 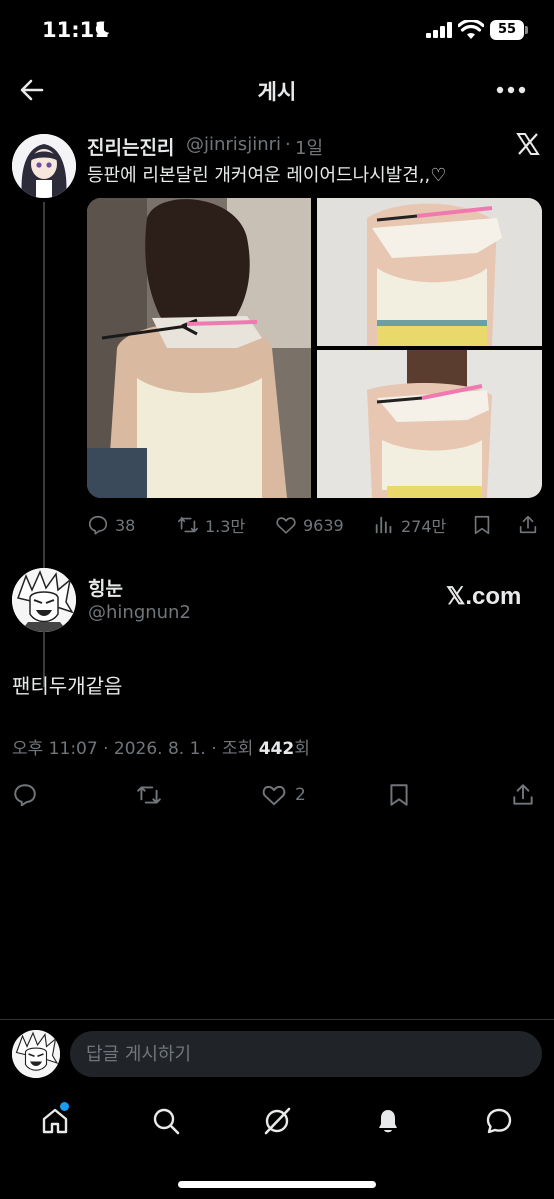 I want to click on tweet-actions: 38 1.3만 9639 274만, so click(x=314, y=525).